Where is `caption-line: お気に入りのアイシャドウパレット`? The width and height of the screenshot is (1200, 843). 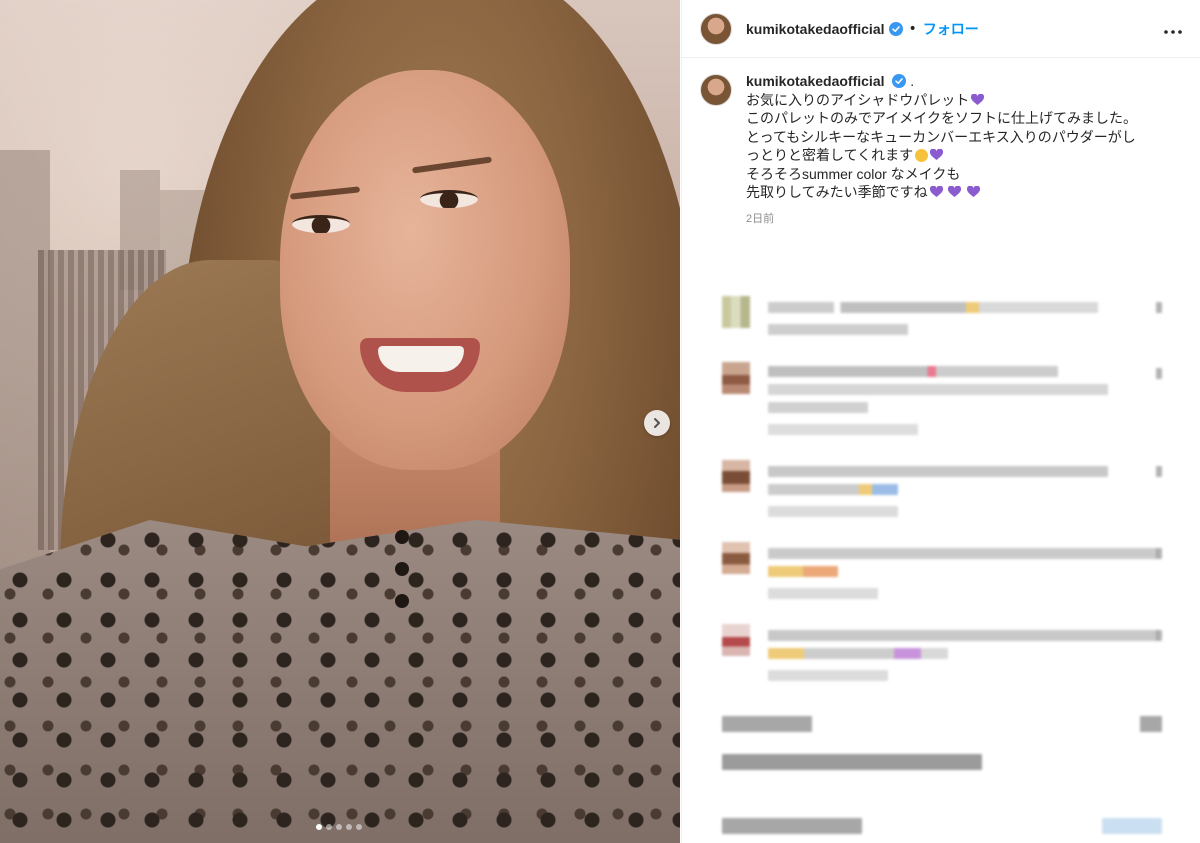 caption-line: お気に入りのアイシャドウパレット is located at coordinates (858, 99).